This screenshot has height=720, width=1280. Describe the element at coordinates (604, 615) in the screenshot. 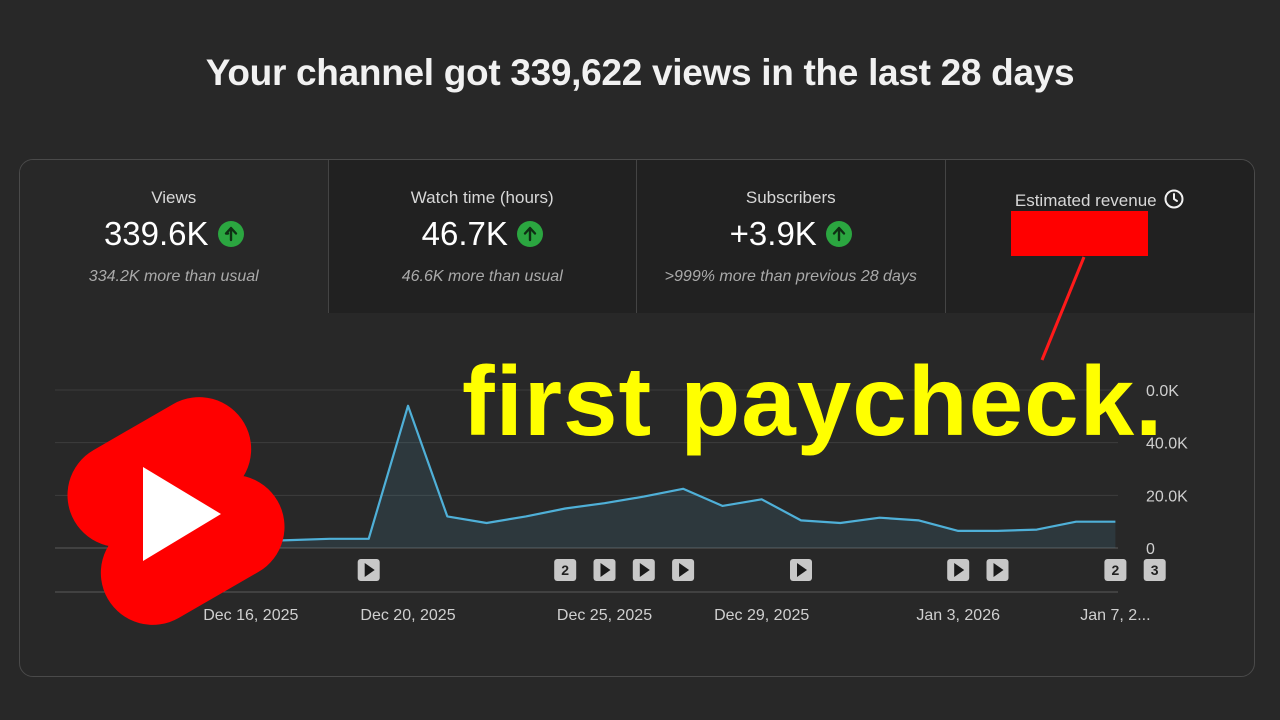

I see `x-tick-label: Dec 25, 2025` at that location.